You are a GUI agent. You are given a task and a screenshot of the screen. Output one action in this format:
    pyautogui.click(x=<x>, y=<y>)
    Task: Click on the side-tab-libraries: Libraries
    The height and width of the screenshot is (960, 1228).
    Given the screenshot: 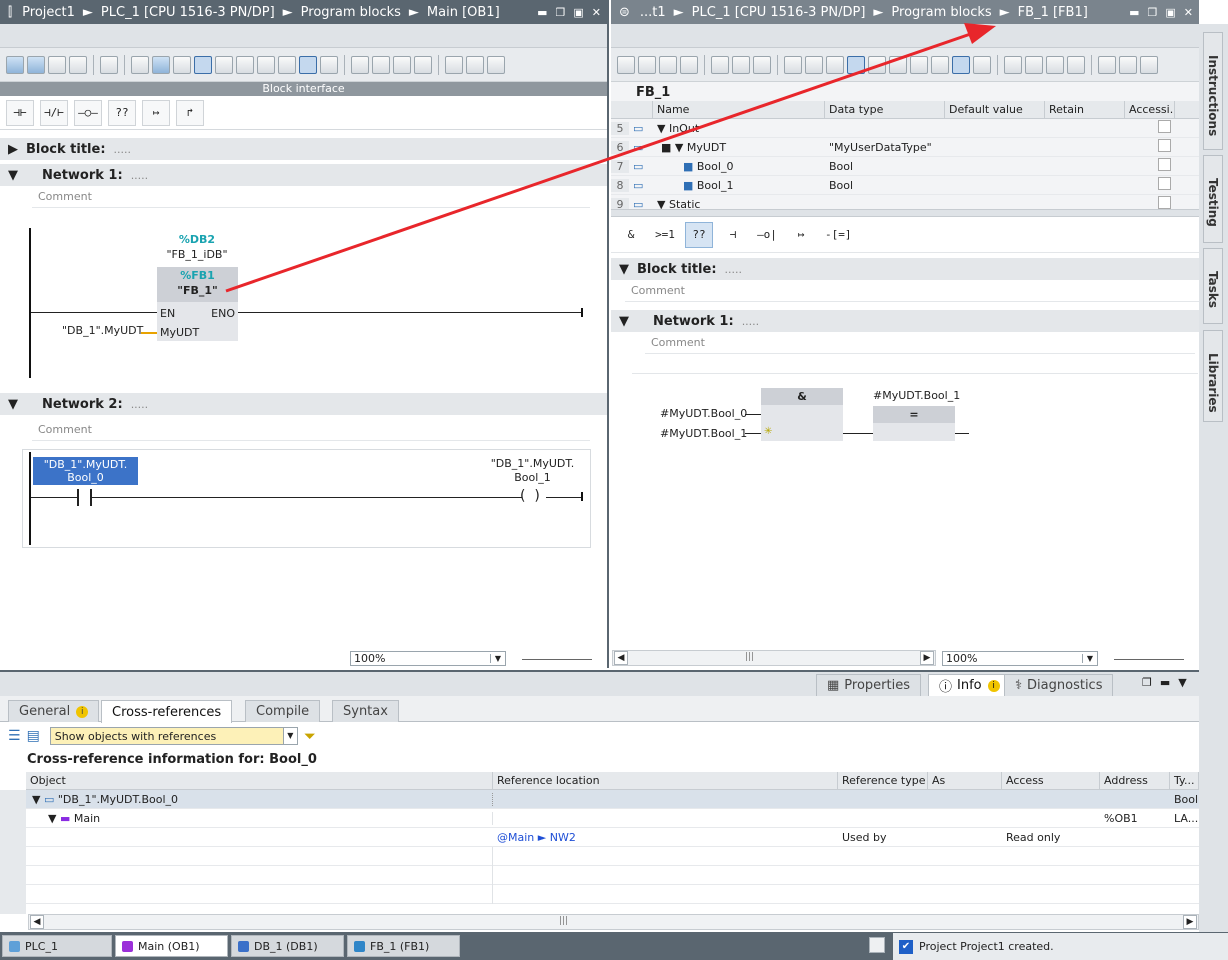 What is the action you would take?
    pyautogui.click(x=1213, y=376)
    